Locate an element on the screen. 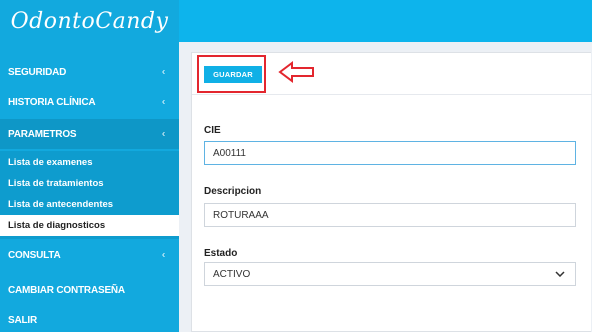 The width and height of the screenshot is (592, 332). cie-input: A00111 is located at coordinates (390, 153).